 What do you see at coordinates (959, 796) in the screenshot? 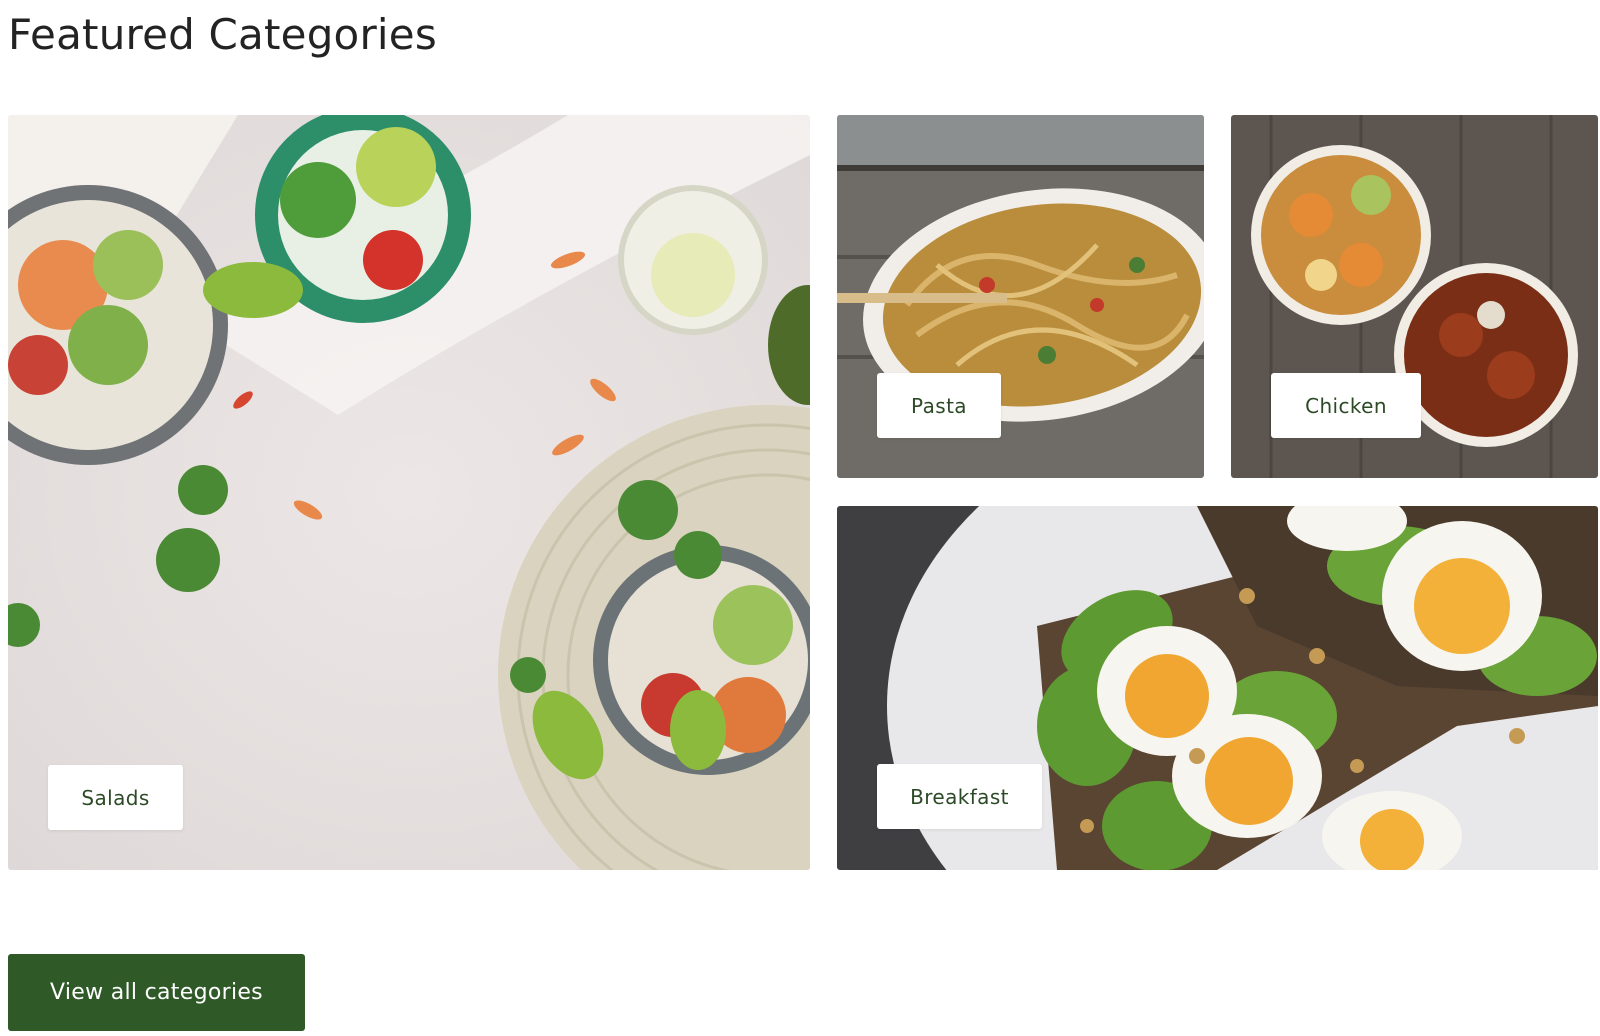
I see `category-label-breakfast: Breakfast` at bounding box center [959, 796].